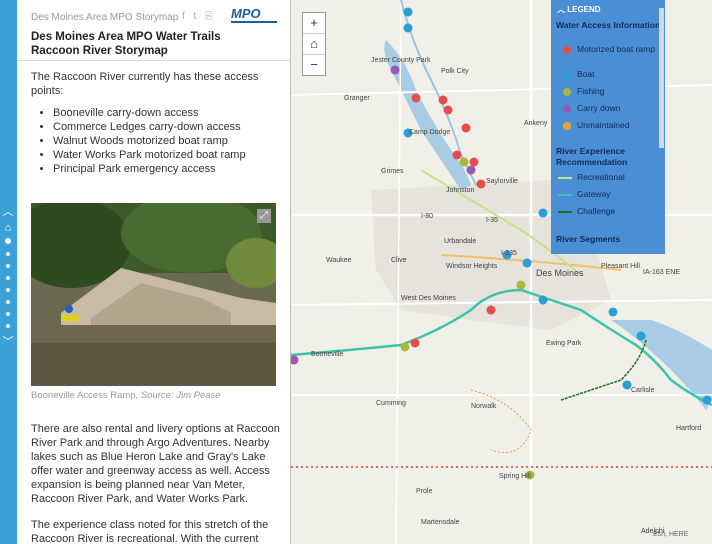  Describe the element at coordinates (603, 125) in the screenshot. I see `legend-label: Unmaintained` at that location.